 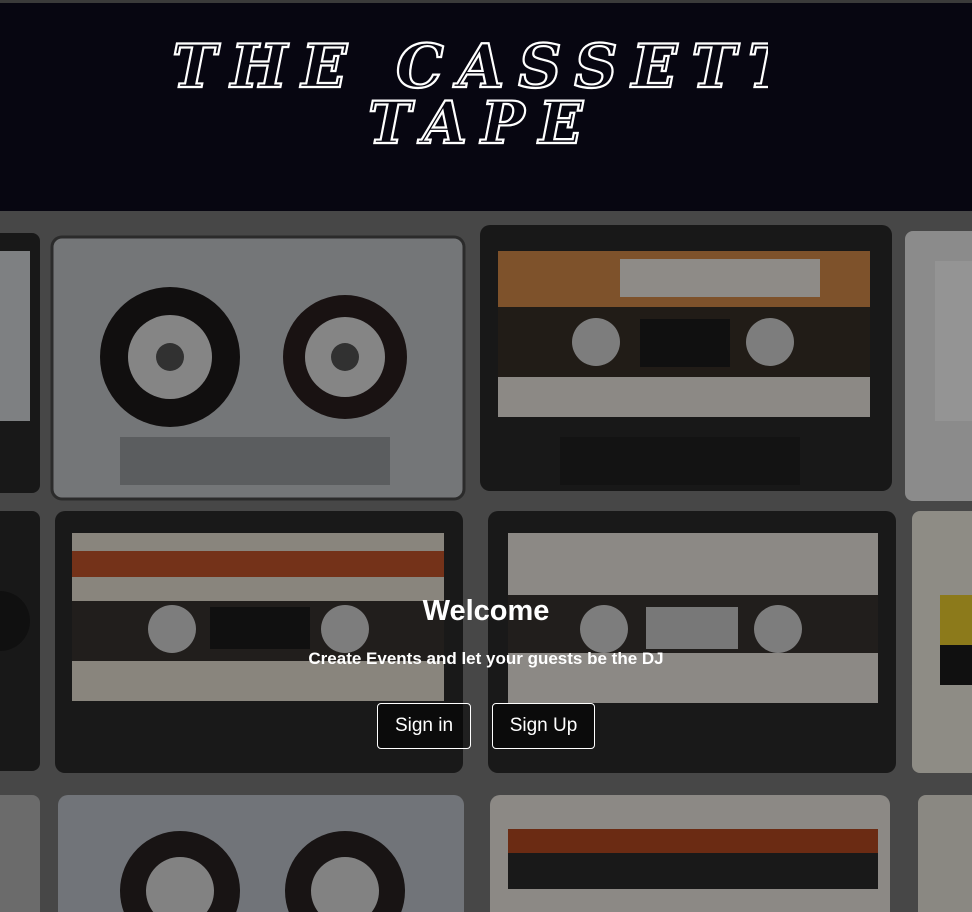 I want to click on brand-logo-line2: TAPE, so click(x=482, y=123).